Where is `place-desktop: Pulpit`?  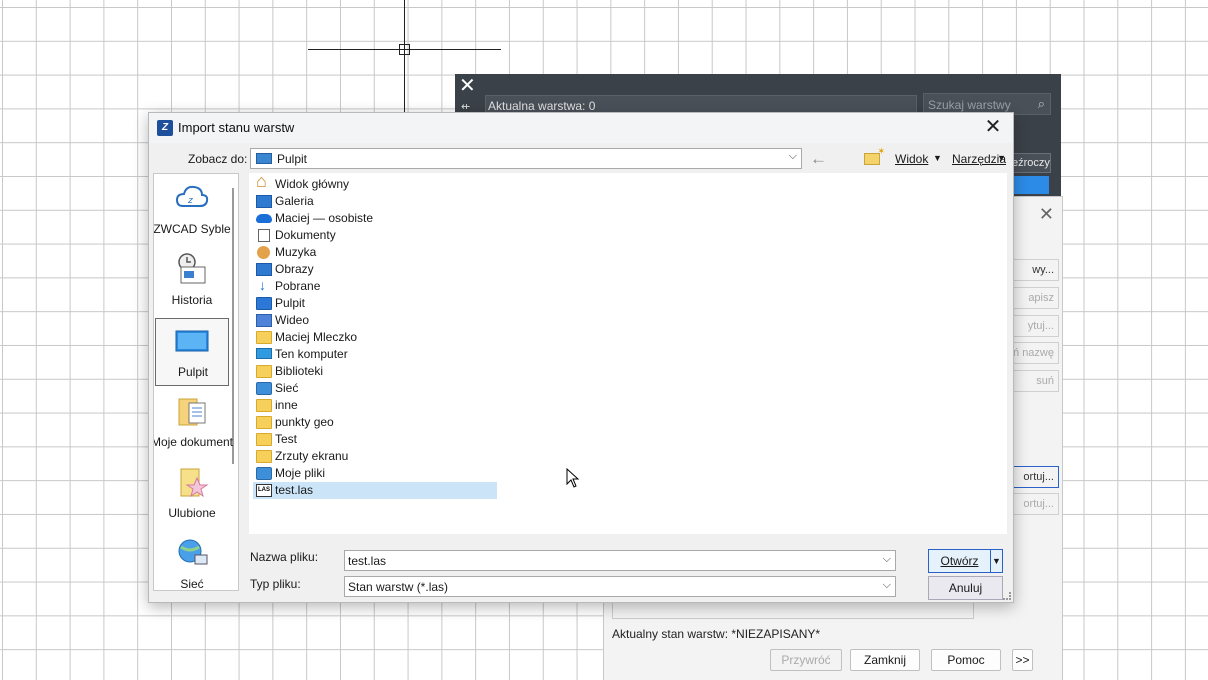
place-desktop: Pulpit is located at coordinates (192, 352).